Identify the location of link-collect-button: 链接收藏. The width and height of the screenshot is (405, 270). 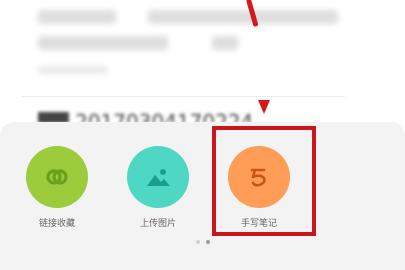
(57, 188).